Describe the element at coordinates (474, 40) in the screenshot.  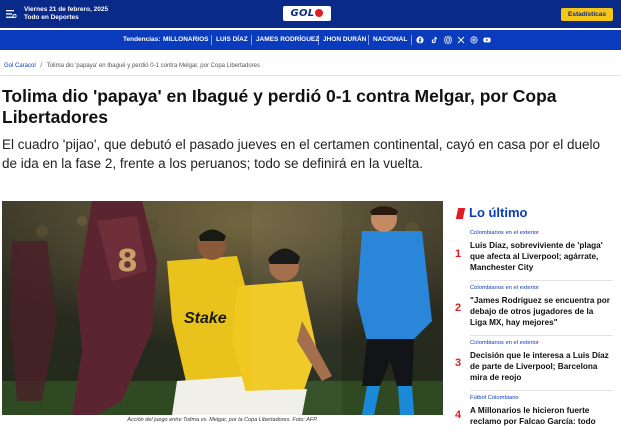
I see `threads-icon` at that location.